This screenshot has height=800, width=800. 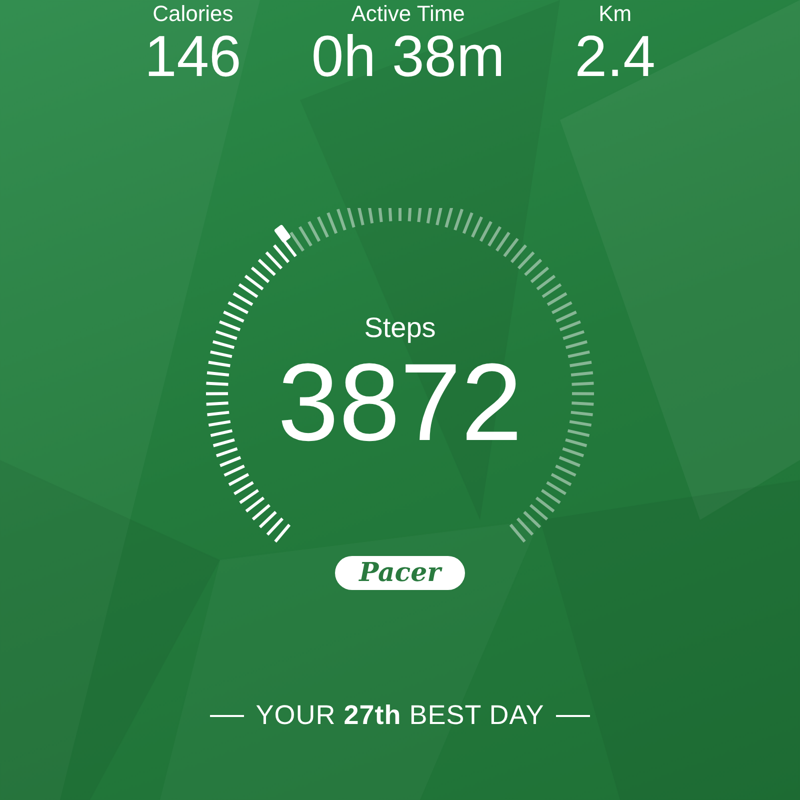 I want to click on stat-value: 146, so click(x=193, y=57).